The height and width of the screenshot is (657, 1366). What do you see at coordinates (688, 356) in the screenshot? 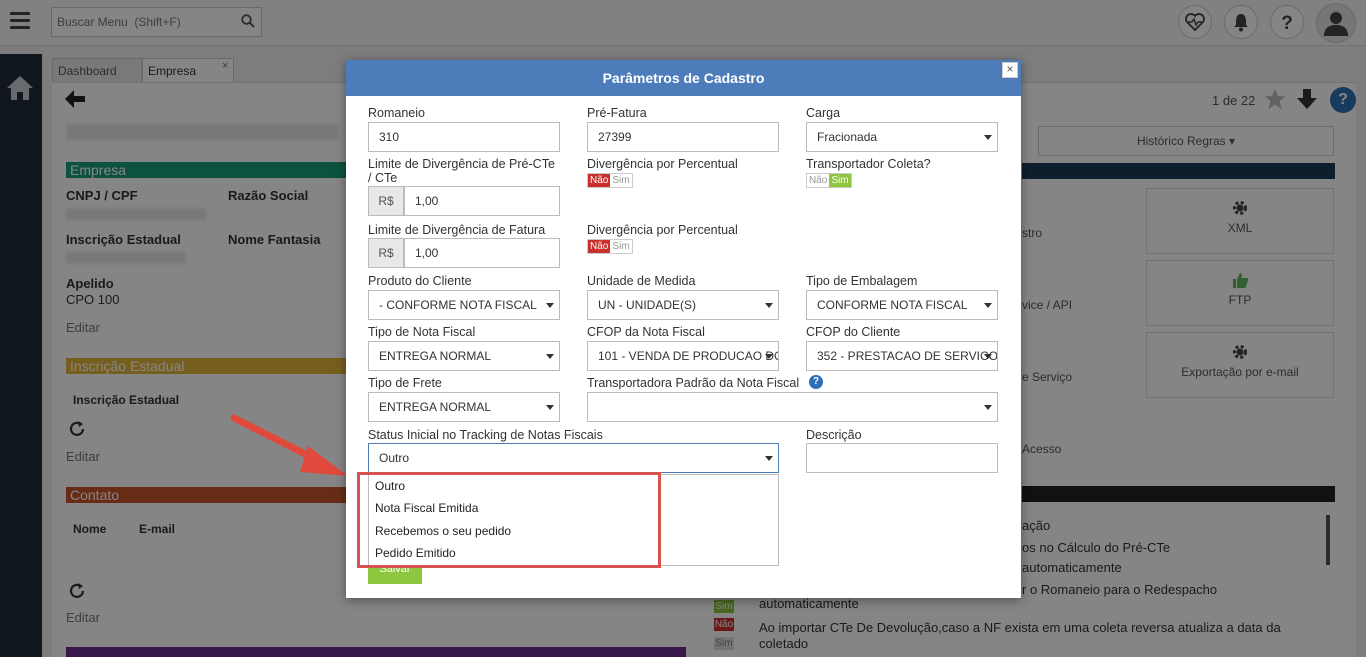
I see `cfop-nota-value: 101 - VENDA DE PRODUCAO DO E` at bounding box center [688, 356].